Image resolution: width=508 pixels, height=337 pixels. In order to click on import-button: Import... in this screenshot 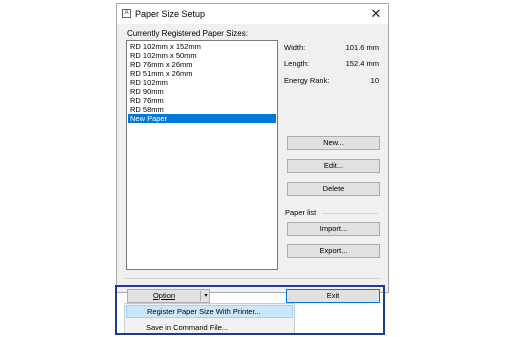, I will do `click(333, 229)`.